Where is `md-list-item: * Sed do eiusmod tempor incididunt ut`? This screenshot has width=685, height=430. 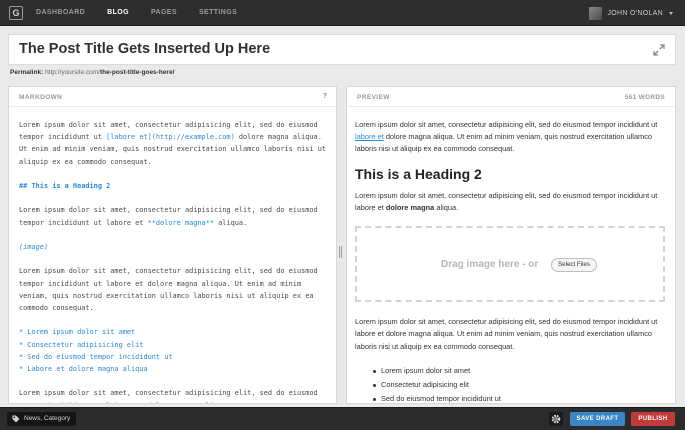 md-list-item: * Sed do eiusmod tempor incididunt ut is located at coordinates (96, 356).